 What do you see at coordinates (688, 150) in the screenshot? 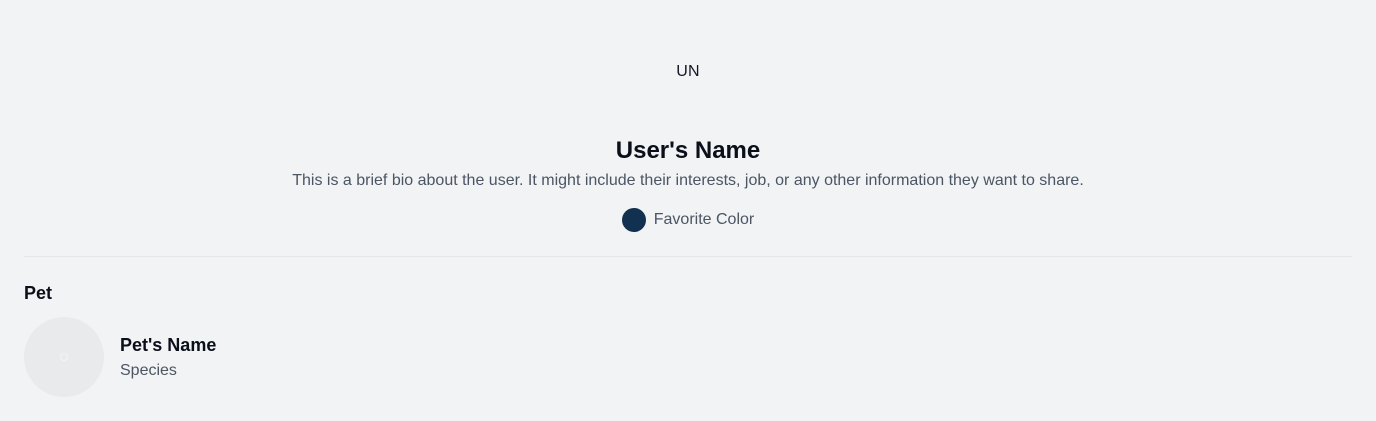
I see `user-name: User's Name` at bounding box center [688, 150].